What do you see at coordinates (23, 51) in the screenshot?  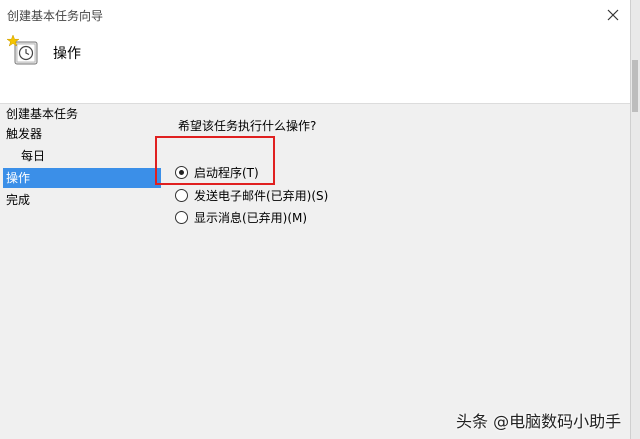 I see `task-clock-icon` at bounding box center [23, 51].